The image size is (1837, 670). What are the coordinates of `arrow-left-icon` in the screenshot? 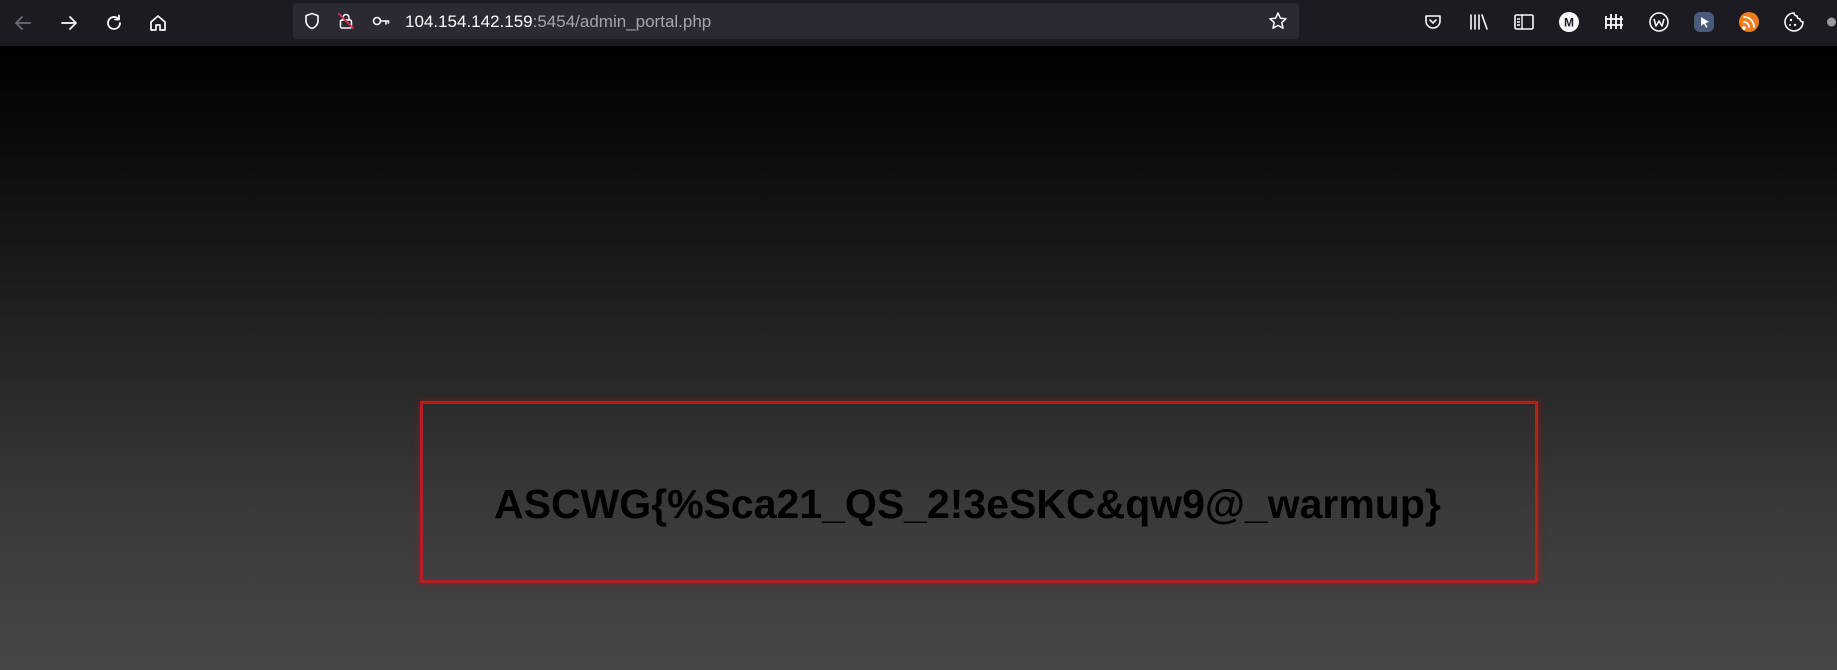 It's located at (23, 23).